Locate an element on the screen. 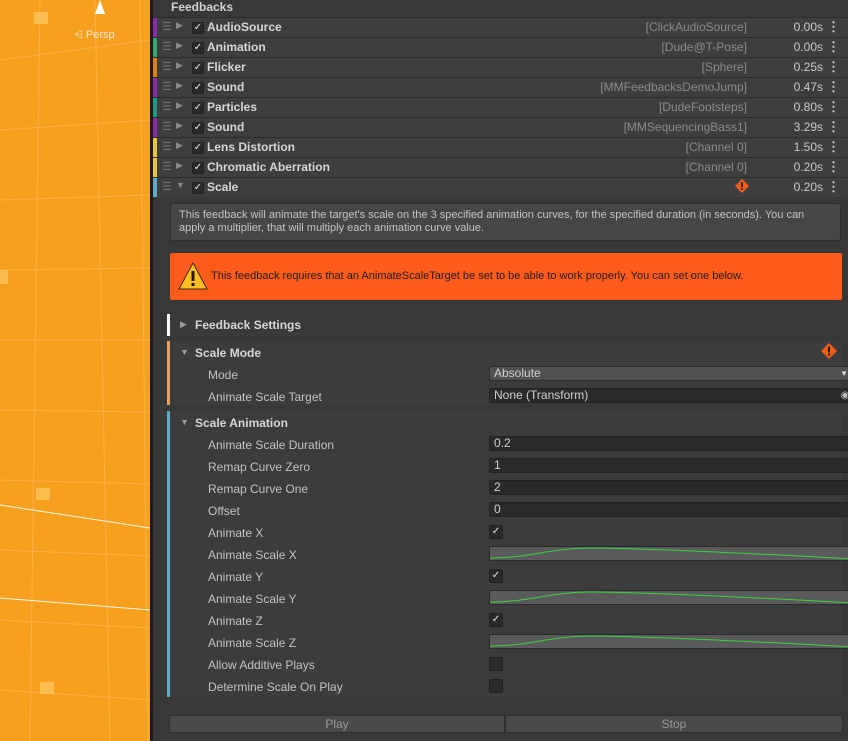 Image resolution: width=848 pixels, height=741 pixels. feedback-duration: 1.50s is located at coordinates (808, 147).